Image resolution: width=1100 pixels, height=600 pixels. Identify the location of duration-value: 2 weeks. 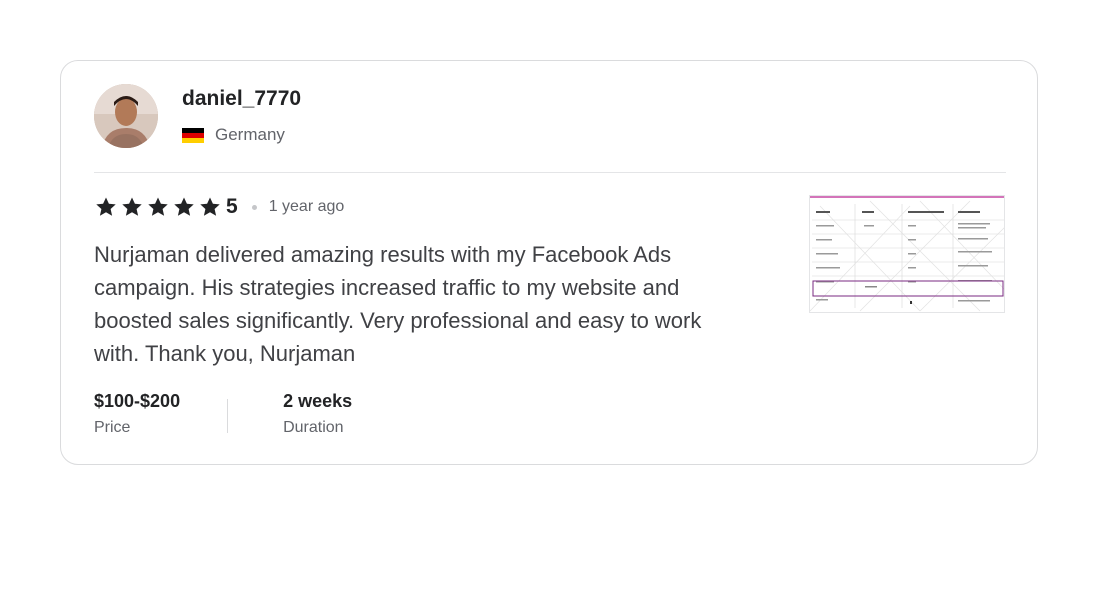
(318, 401).